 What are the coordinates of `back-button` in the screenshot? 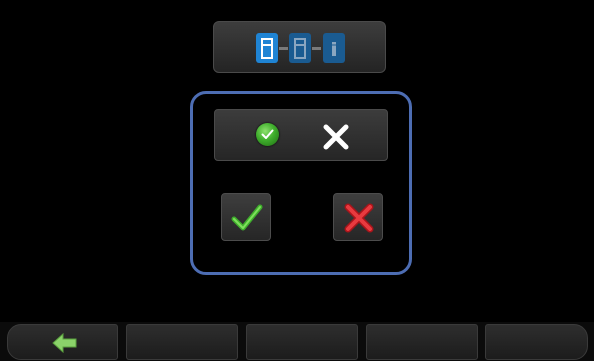 It's located at (62, 342).